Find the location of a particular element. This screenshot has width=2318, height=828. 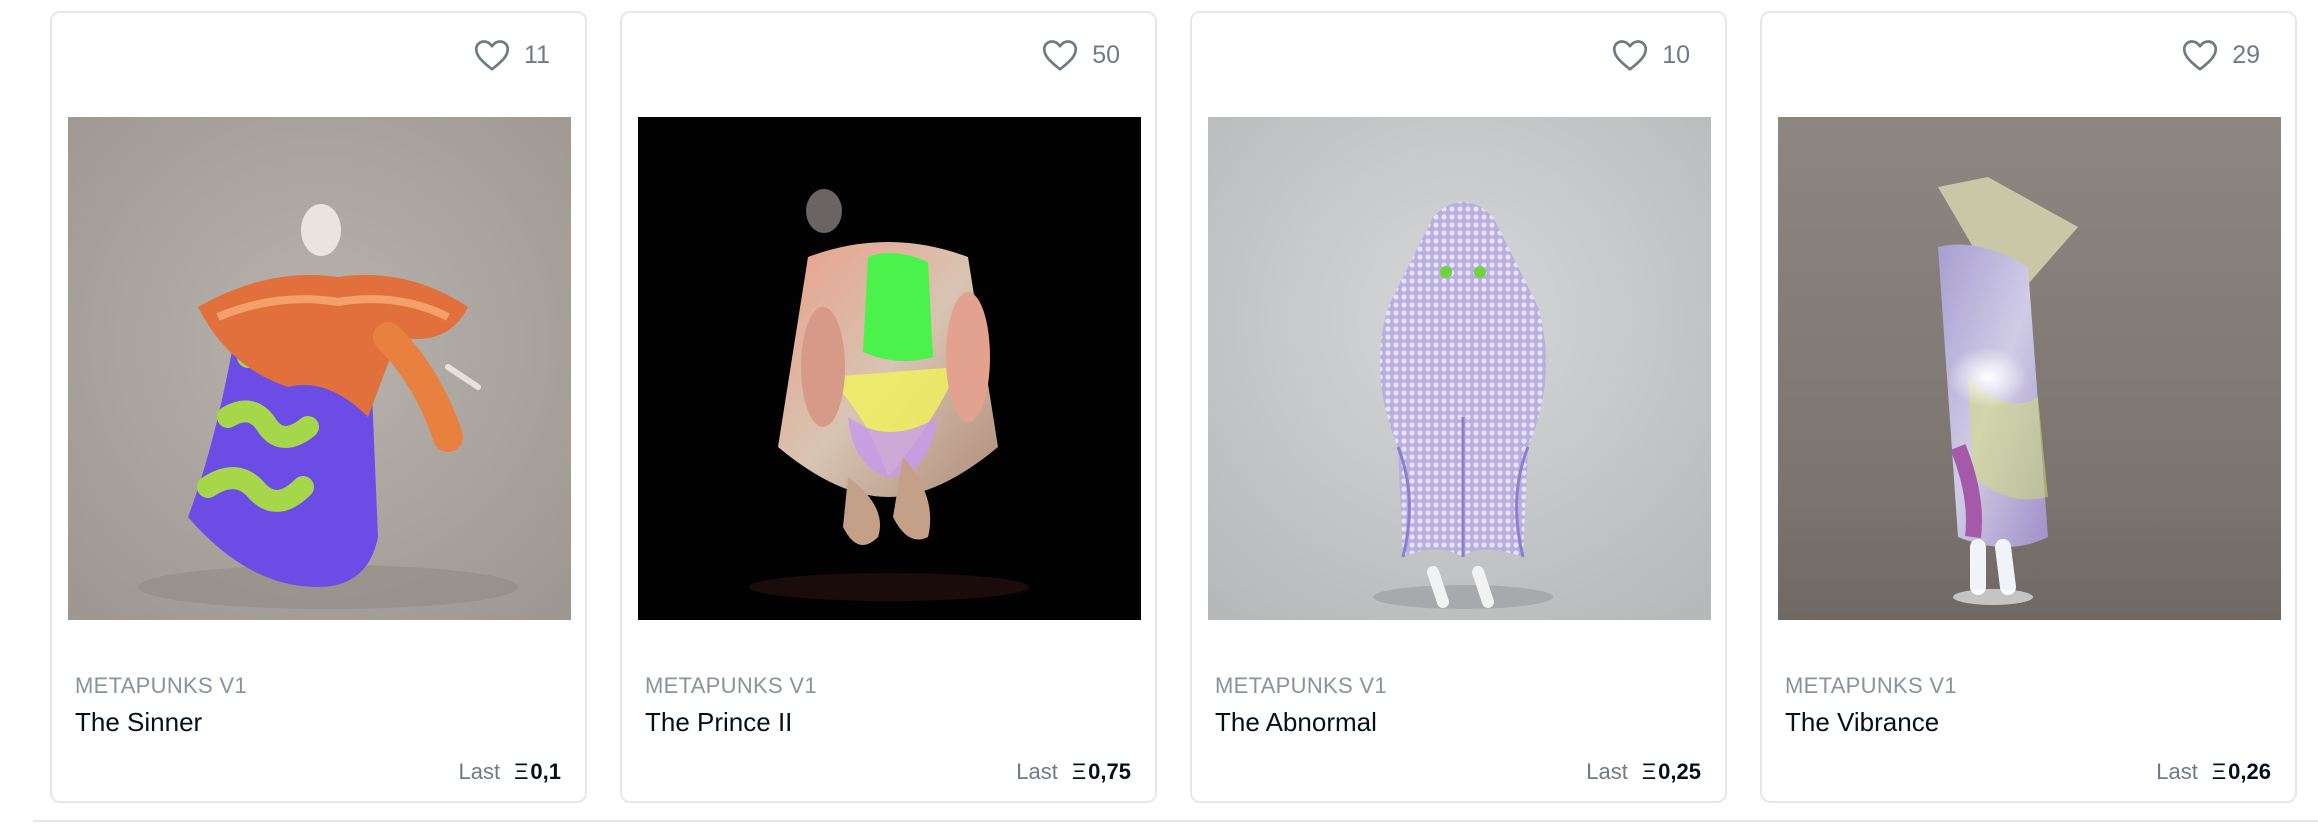

favorite-count: 50 is located at coordinates (1106, 54).